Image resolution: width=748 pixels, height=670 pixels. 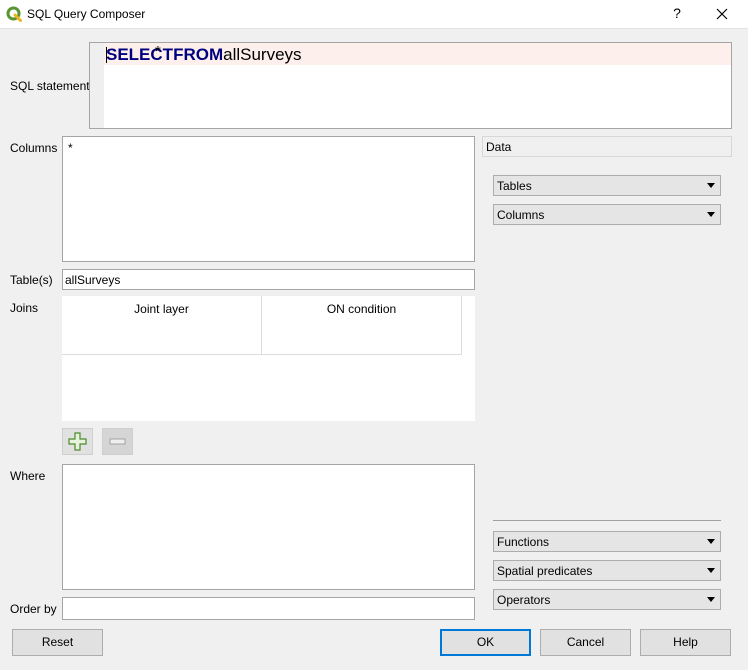 I want to click on tables-combo: Tables, so click(x=607, y=185).